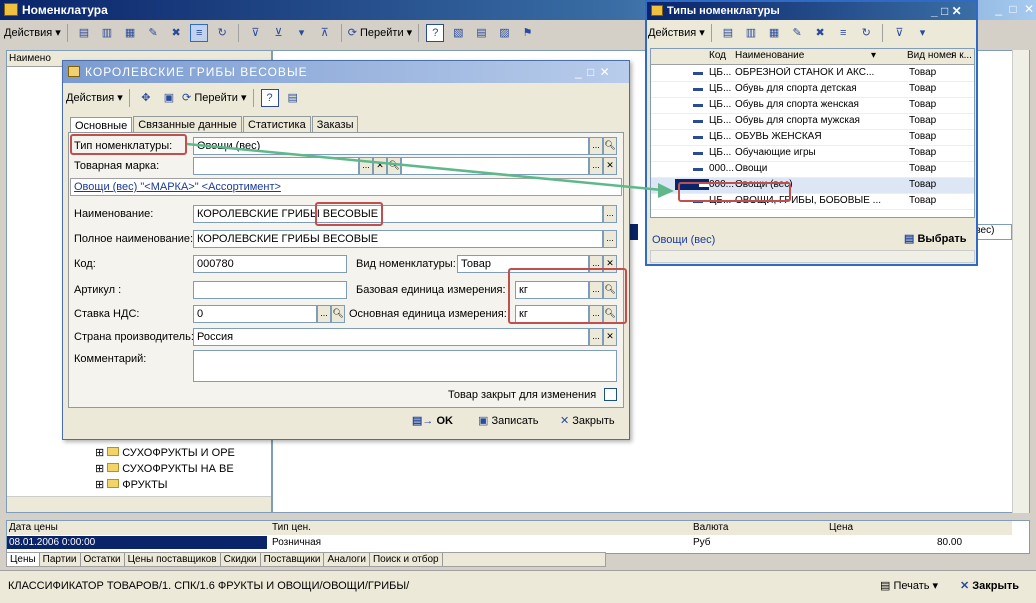  Describe the element at coordinates (278, 33) in the screenshot. I see `filter-value-icon: ⊻` at that location.